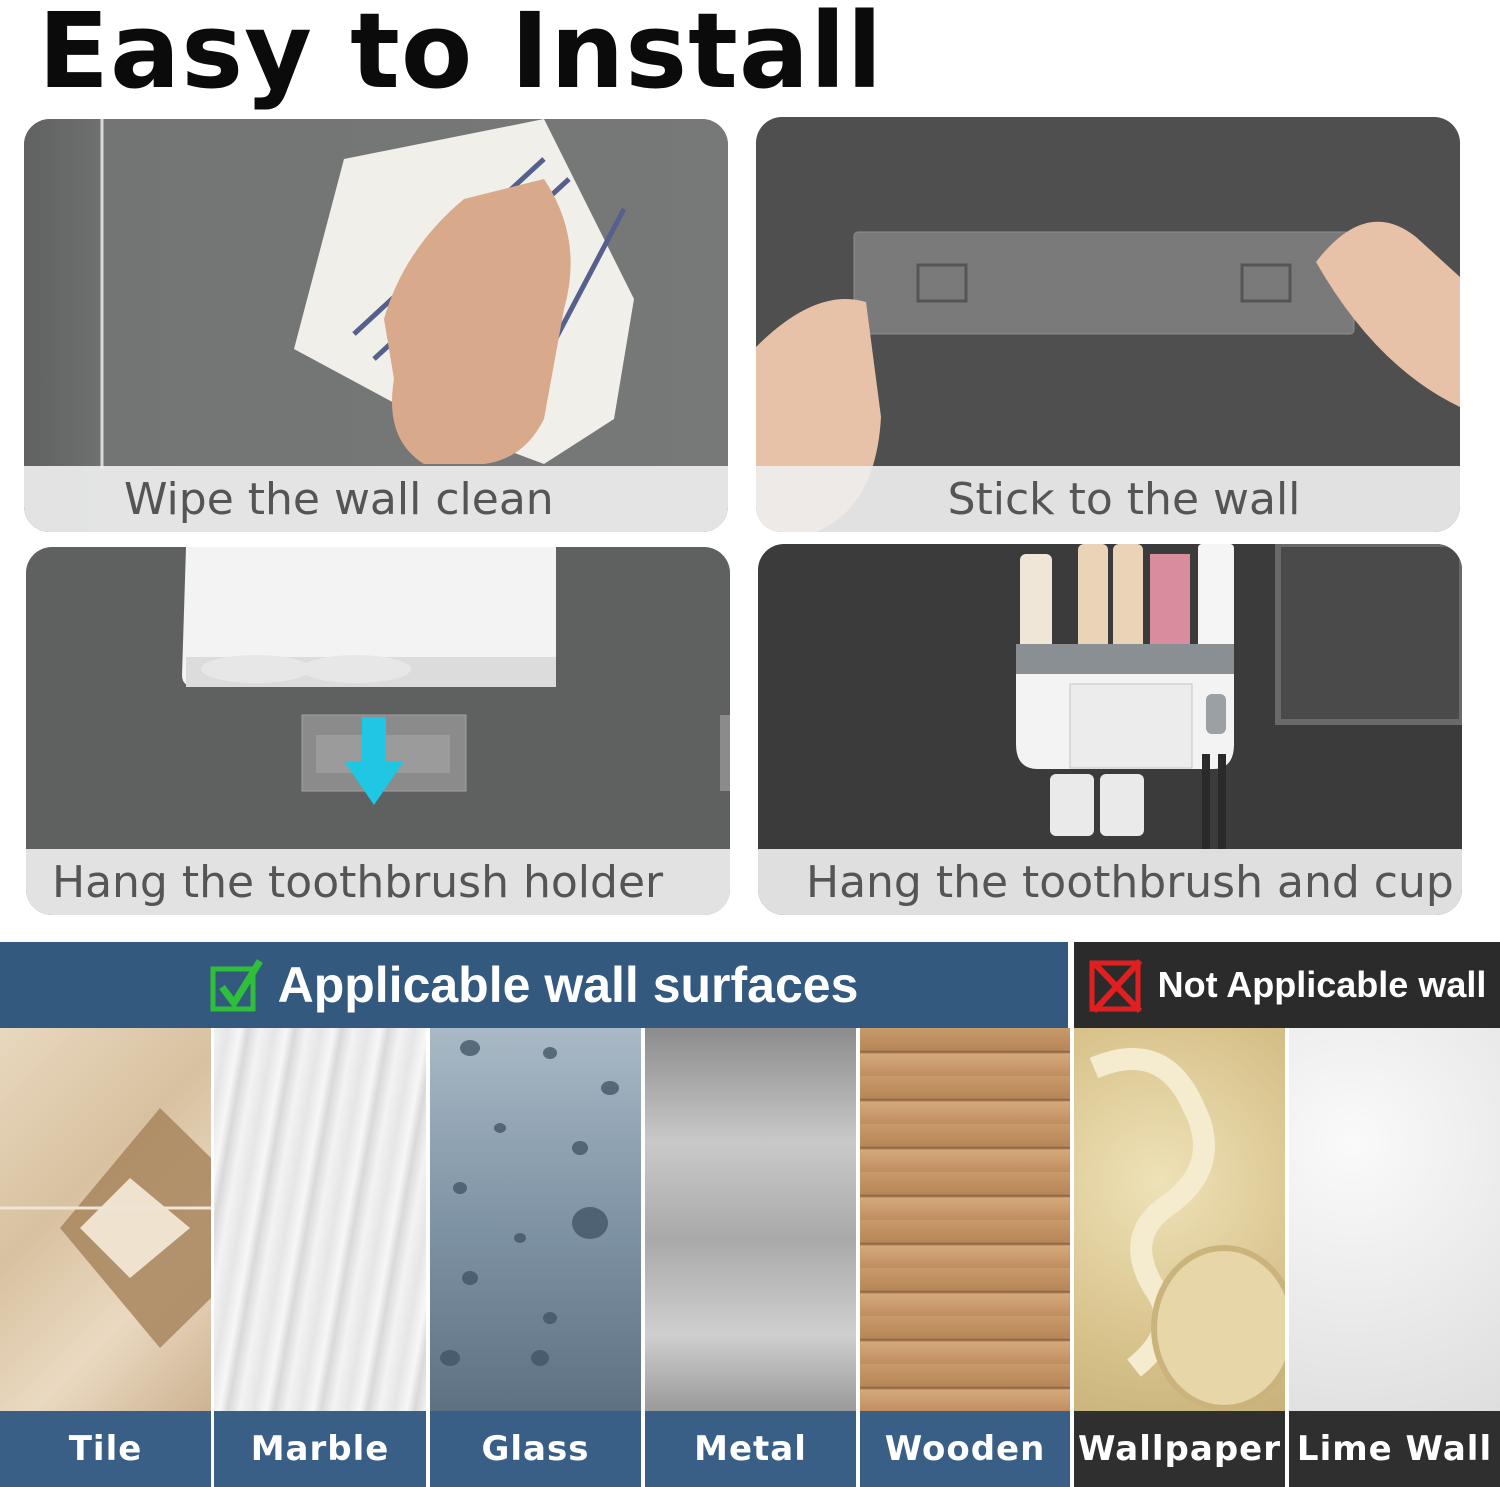 The height and width of the screenshot is (1487, 1500). I want to click on surface-name: Lime Wall, so click(1394, 1449).